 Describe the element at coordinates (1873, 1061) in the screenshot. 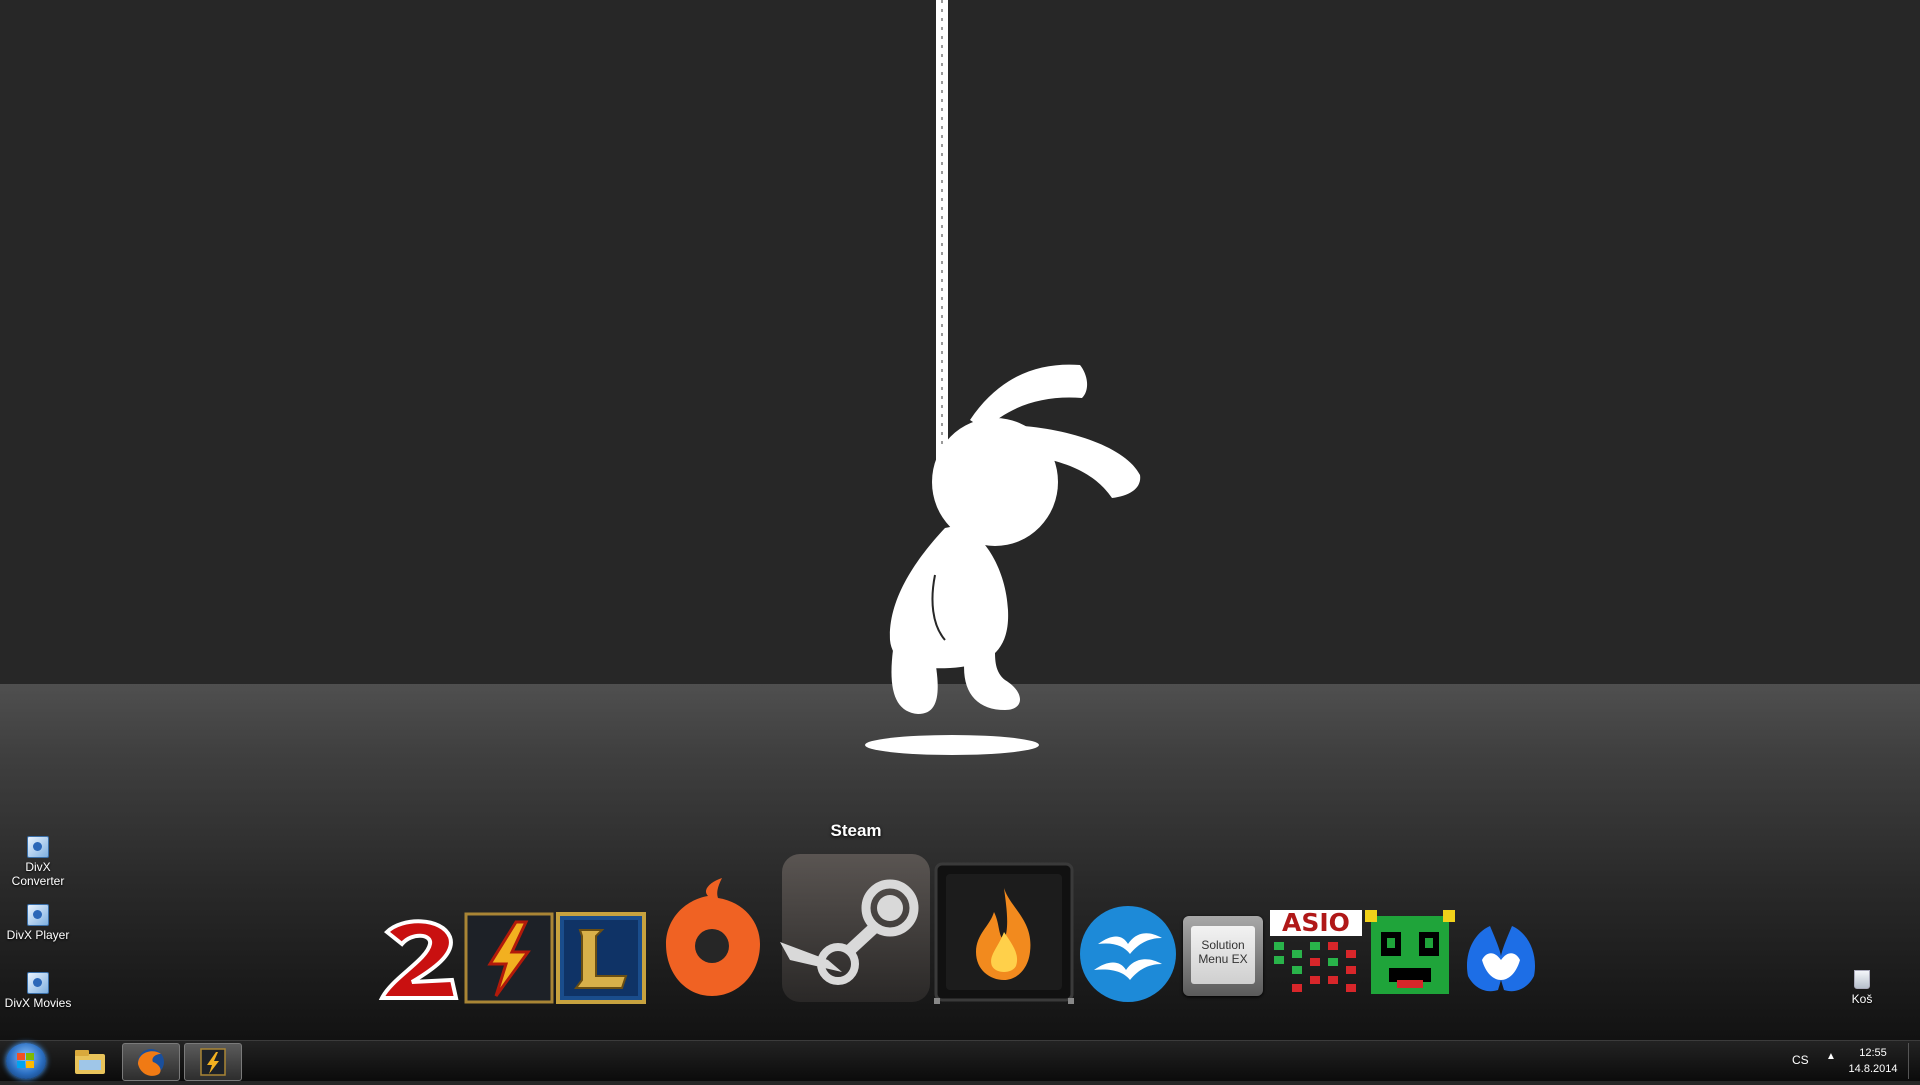

I see `taskbar-clock: 12:55 14.8.2014` at that location.